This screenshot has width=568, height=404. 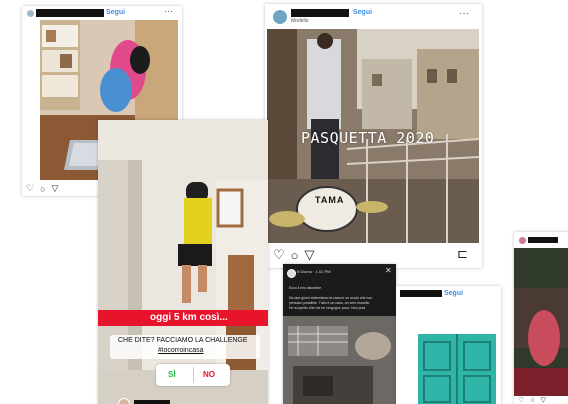 I want to click on post-header: Segui ···, so click(x=102, y=13).